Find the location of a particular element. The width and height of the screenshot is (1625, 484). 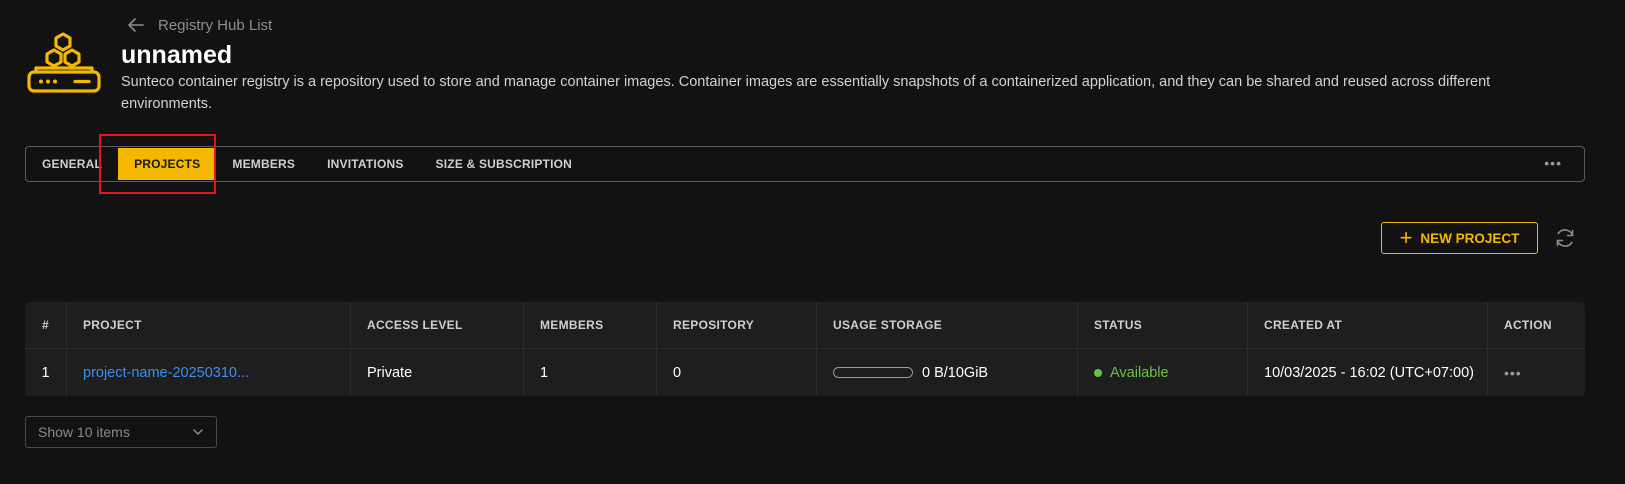

row-created-at: 10/03/2025 - 16:02 (UTC+07:00) is located at coordinates (1368, 372).